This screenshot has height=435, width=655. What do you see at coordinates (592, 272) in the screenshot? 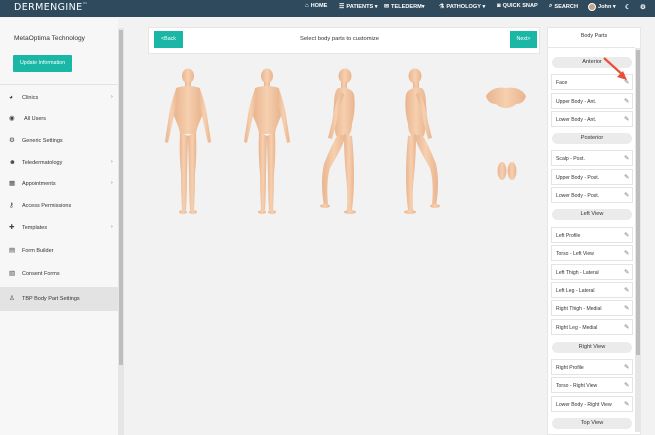
I see `body-part-left-thigh-lateral: Left Thigh - Lateral ✎` at bounding box center [592, 272].